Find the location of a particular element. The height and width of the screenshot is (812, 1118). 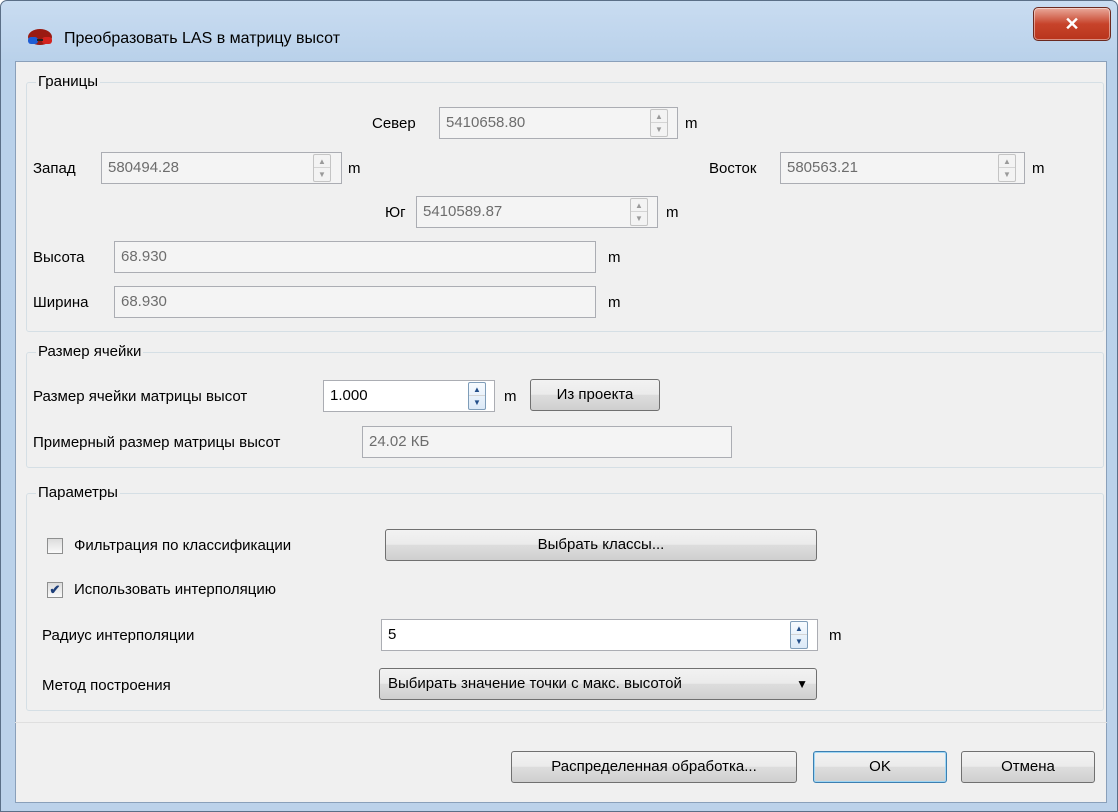

south-unit: m is located at coordinates (672, 212).